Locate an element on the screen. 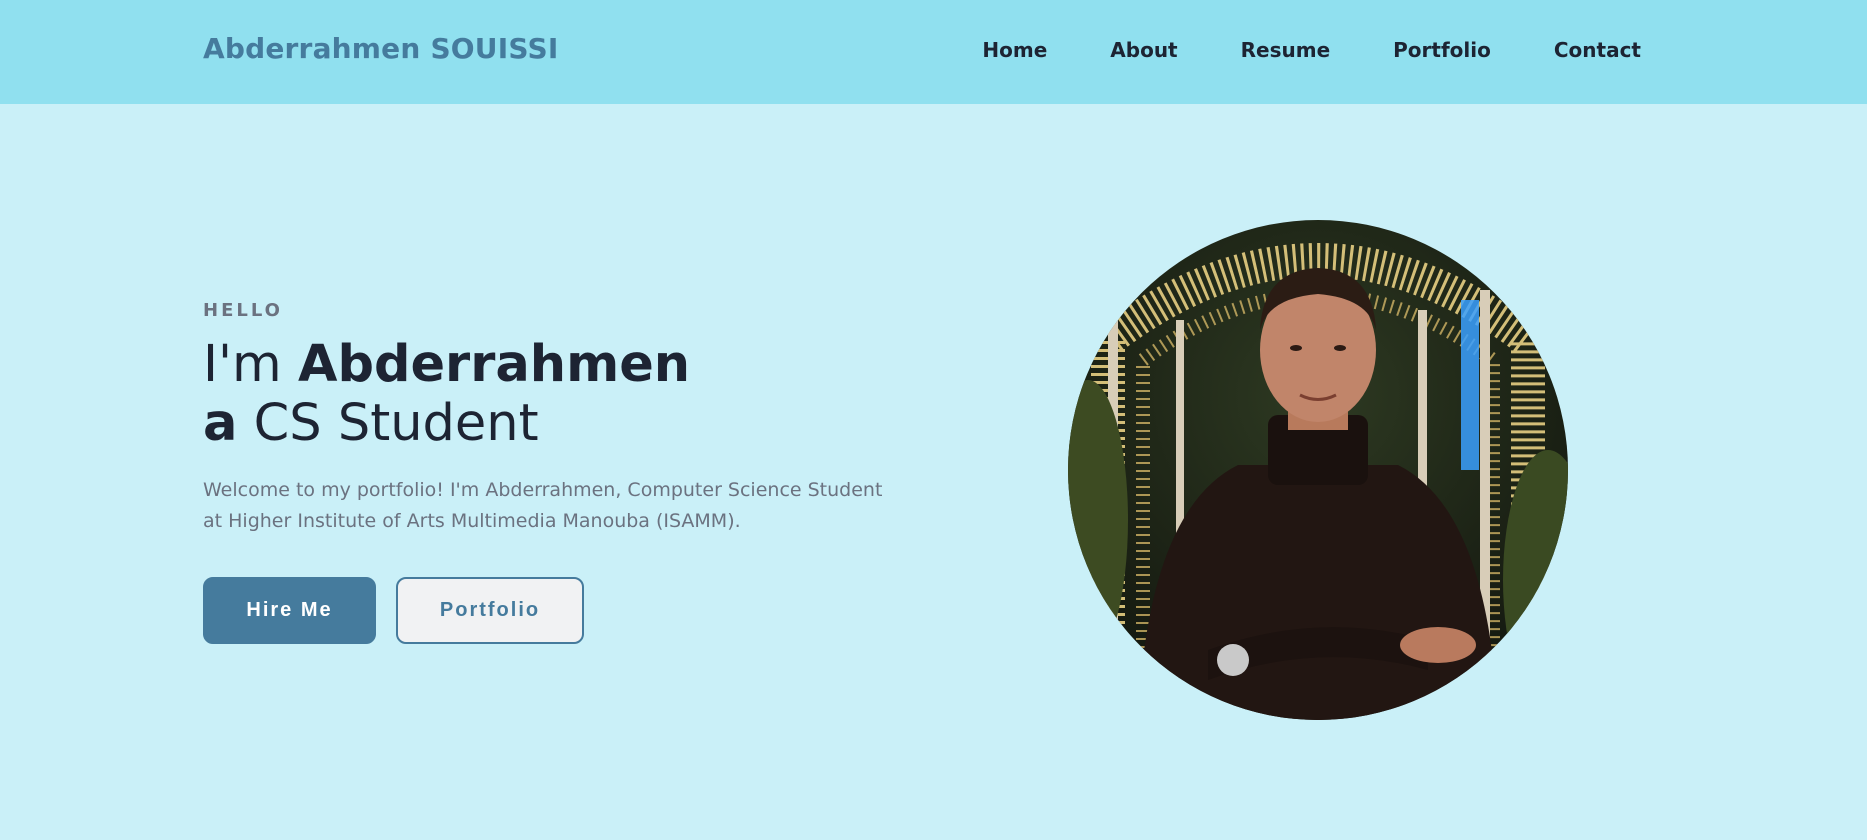 This screenshot has width=1867, height=840. headline-article: a is located at coordinates (220, 423).